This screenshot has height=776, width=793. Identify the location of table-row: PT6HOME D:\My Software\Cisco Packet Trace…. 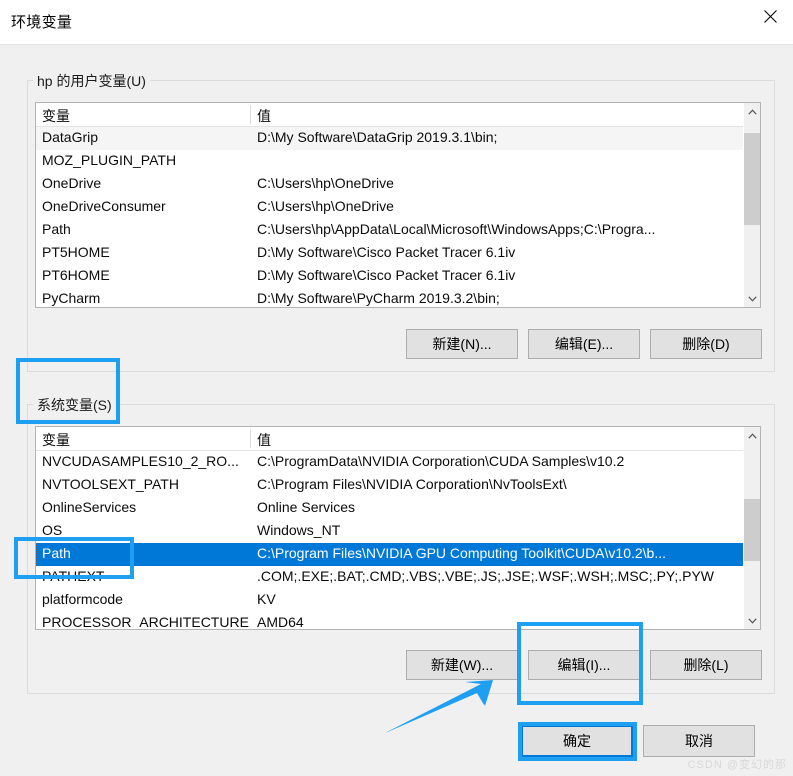
(398, 276).